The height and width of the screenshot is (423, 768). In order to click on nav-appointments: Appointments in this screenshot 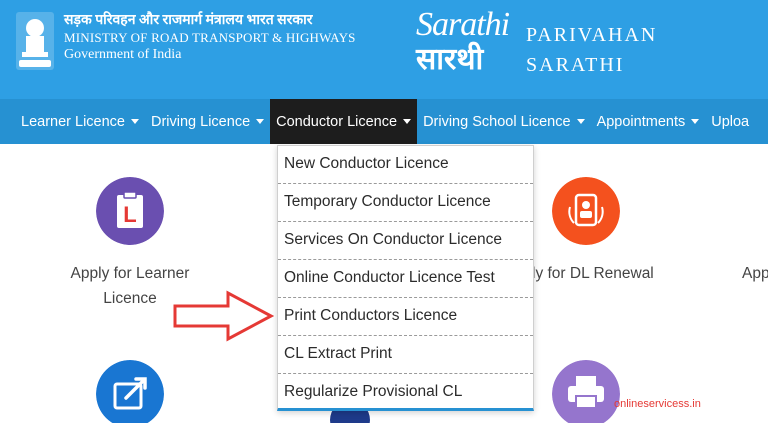, I will do `click(648, 121)`.